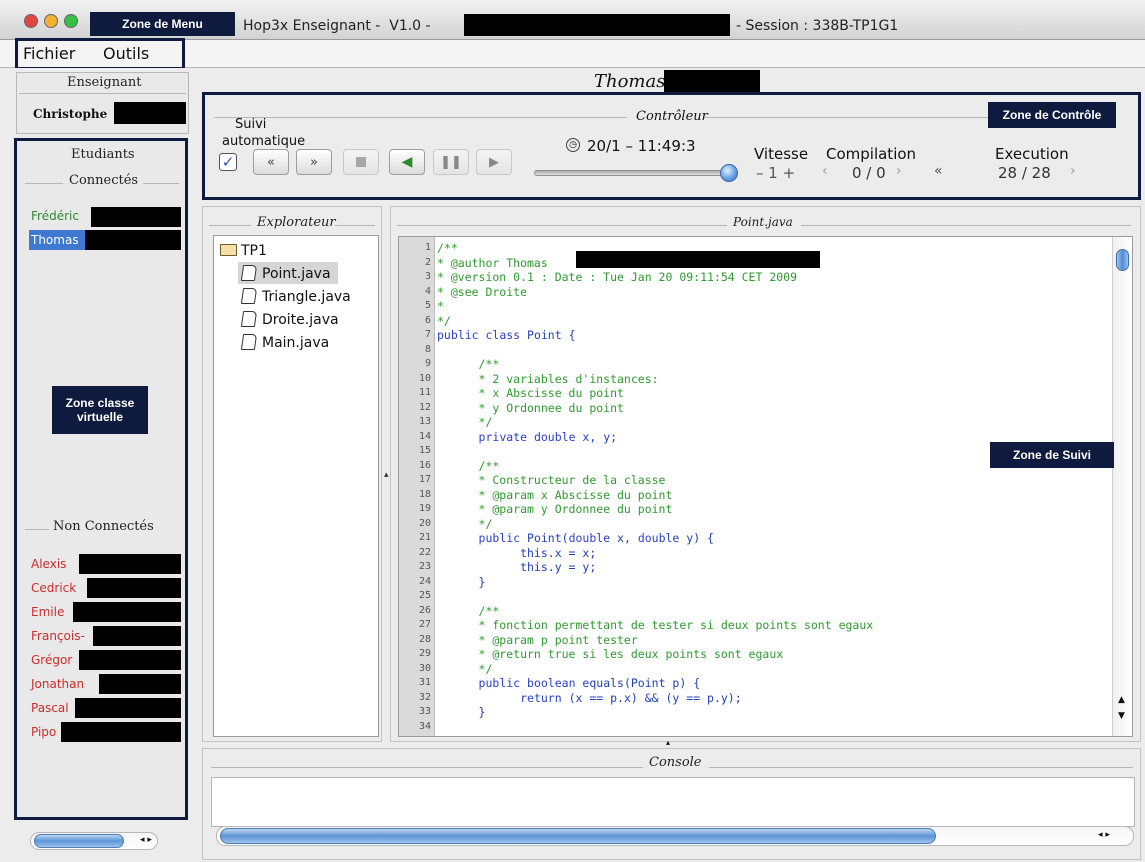 The width and height of the screenshot is (1145, 862). I want to click on console-output, so click(673, 802).